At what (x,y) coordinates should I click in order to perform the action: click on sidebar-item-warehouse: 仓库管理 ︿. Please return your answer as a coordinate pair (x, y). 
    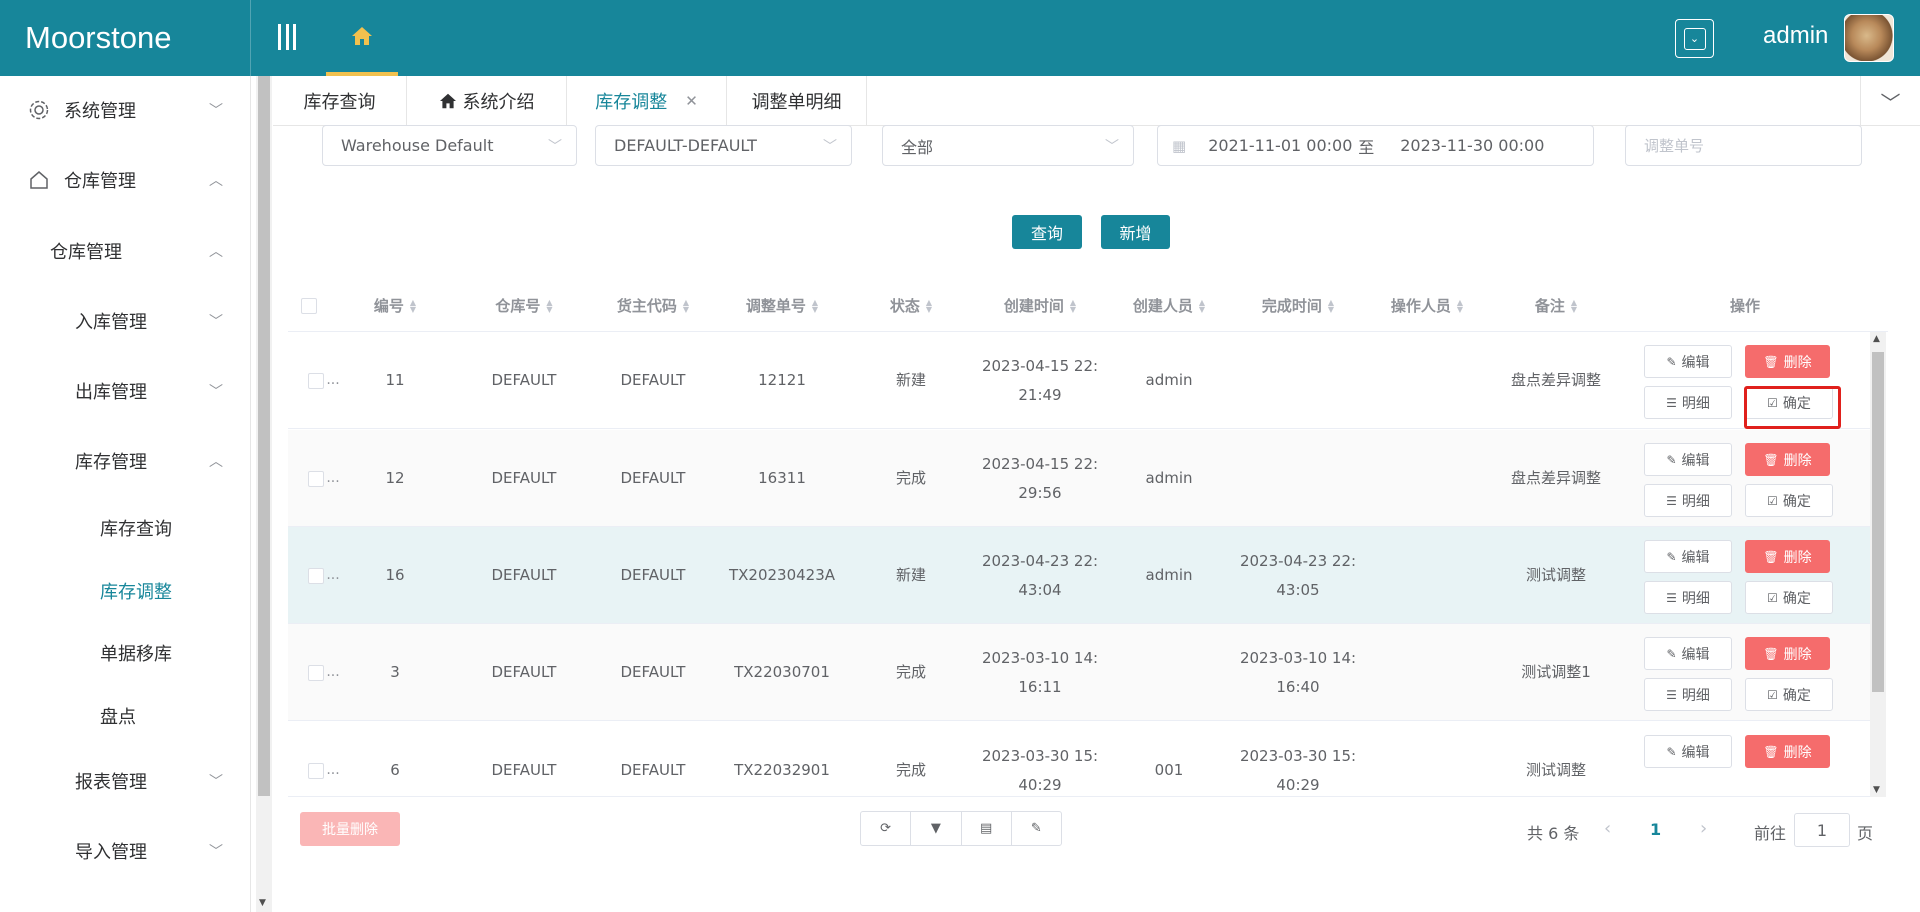
    Looking at the image, I should click on (125, 180).